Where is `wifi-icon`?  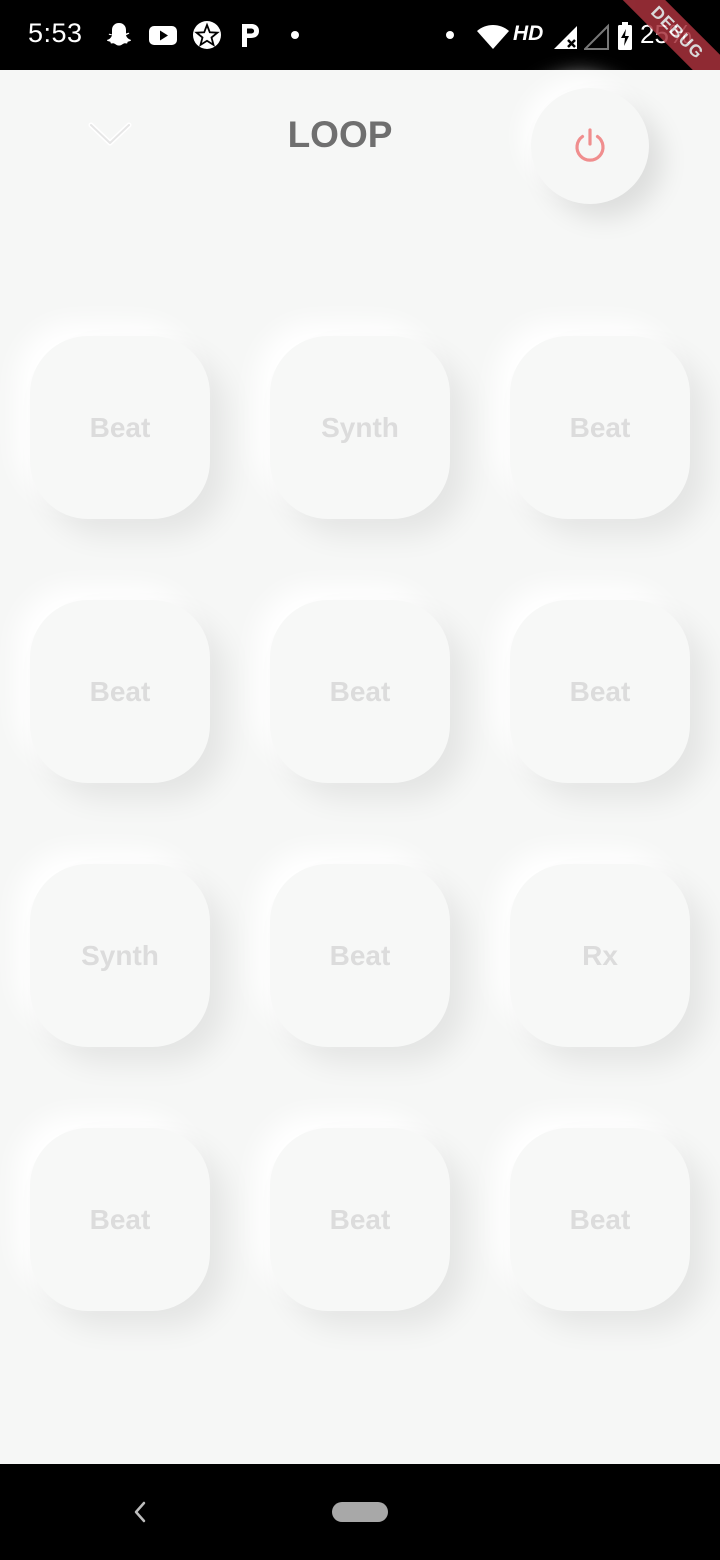 wifi-icon is located at coordinates (493, 37).